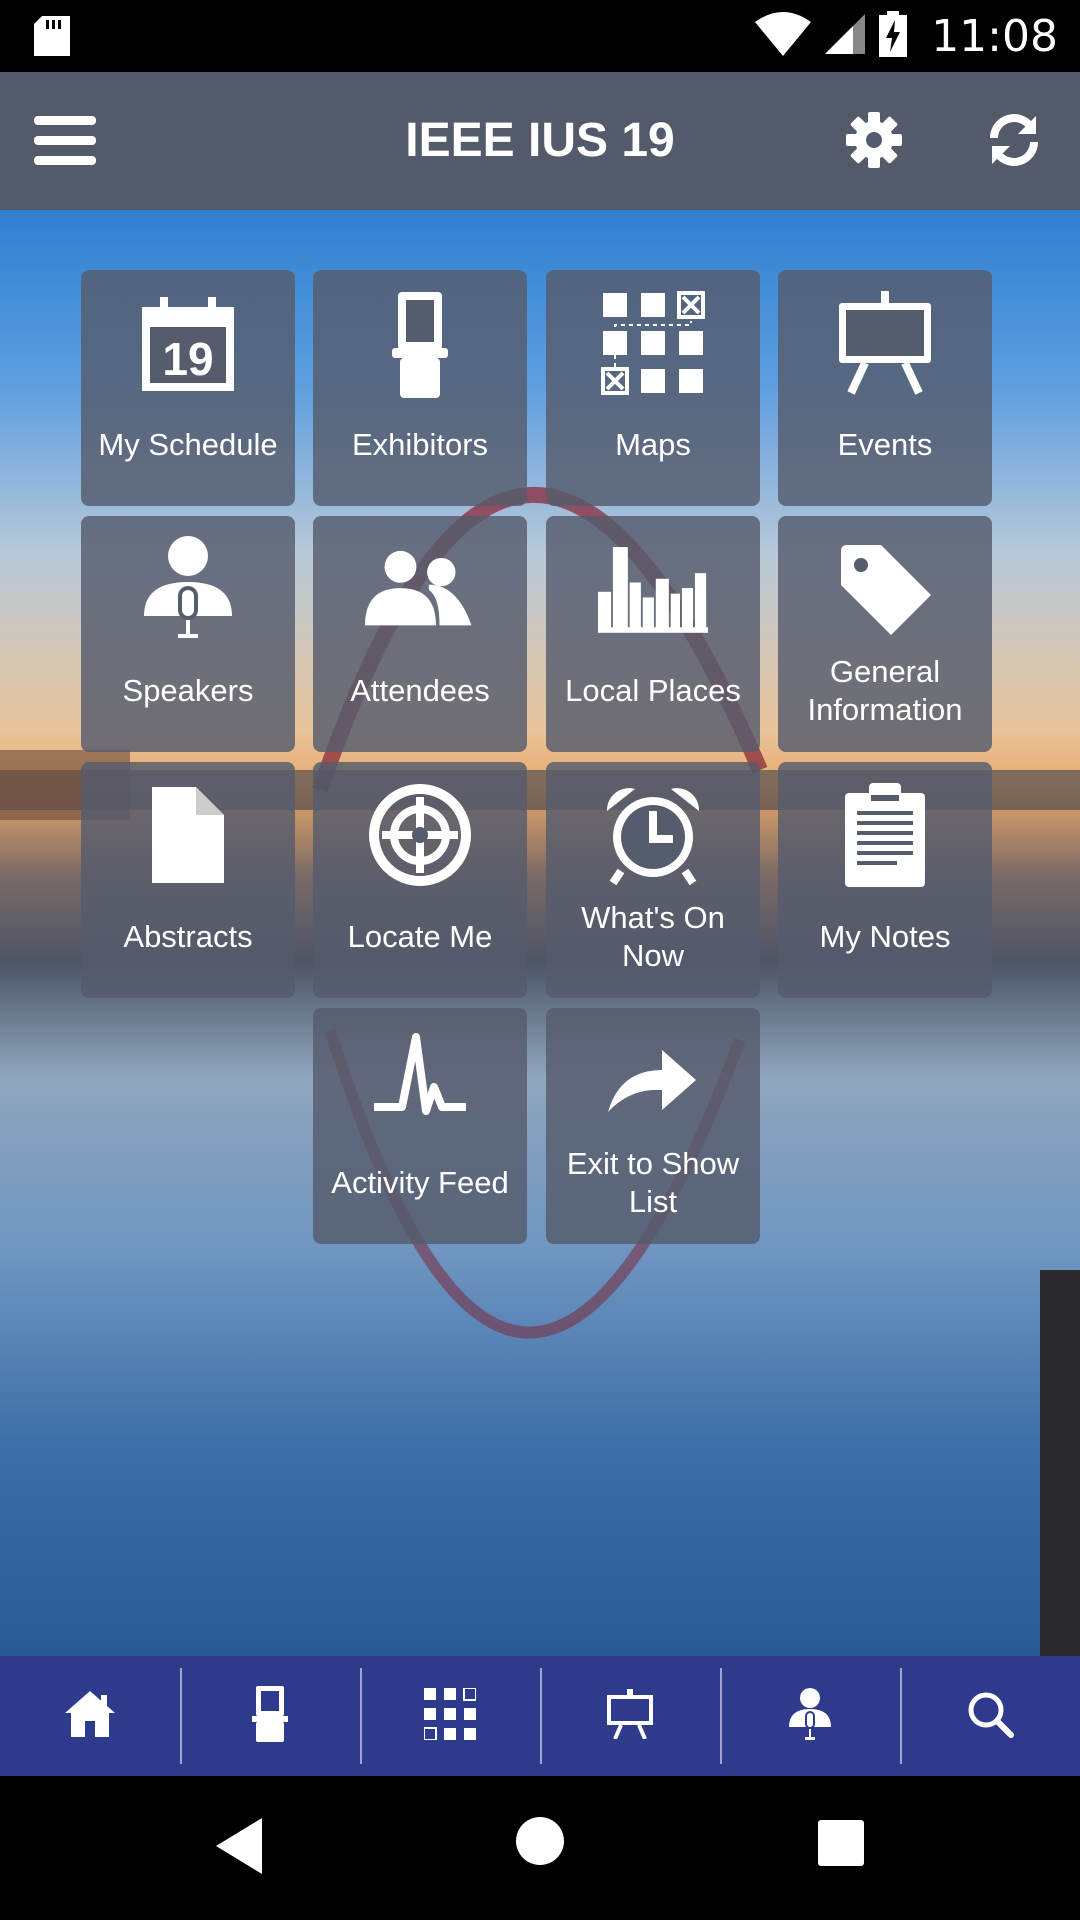  Describe the element at coordinates (653, 589) in the screenshot. I see `city-icon` at that location.